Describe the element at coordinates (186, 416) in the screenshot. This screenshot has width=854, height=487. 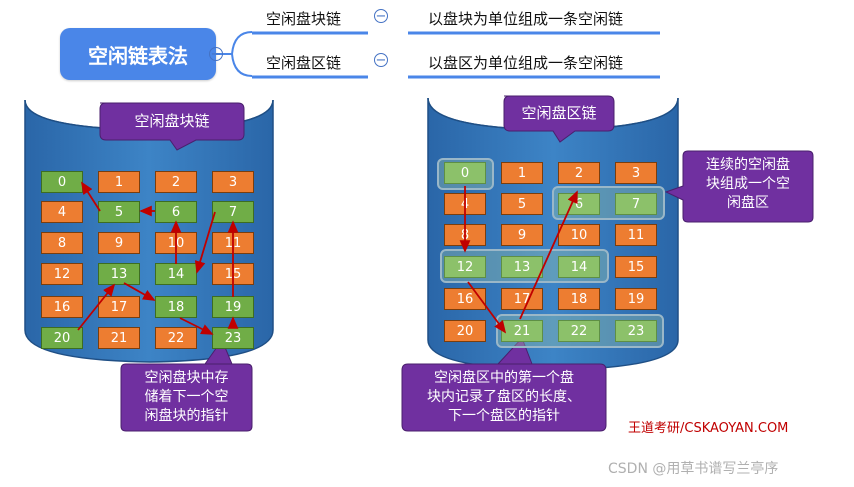
I see `left-callout-line-3: 闲盘块的指针` at that location.